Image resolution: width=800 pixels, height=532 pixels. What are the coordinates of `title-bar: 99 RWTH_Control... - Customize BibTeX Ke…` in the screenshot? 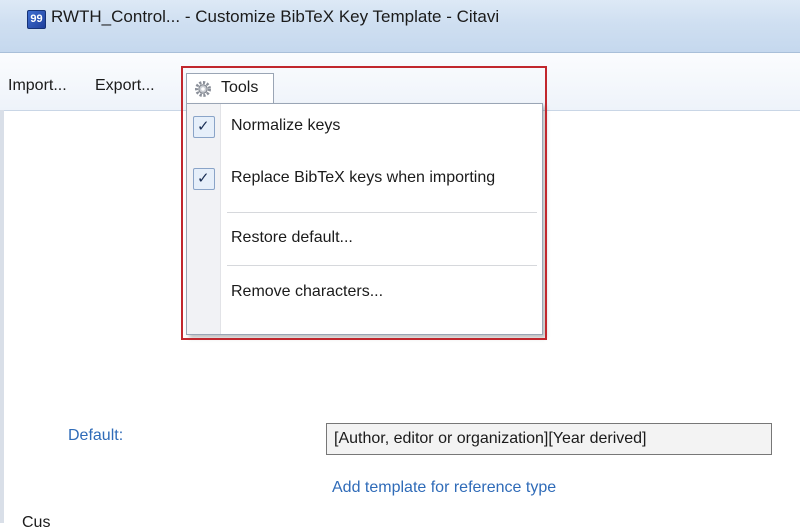 It's located at (400, 26).